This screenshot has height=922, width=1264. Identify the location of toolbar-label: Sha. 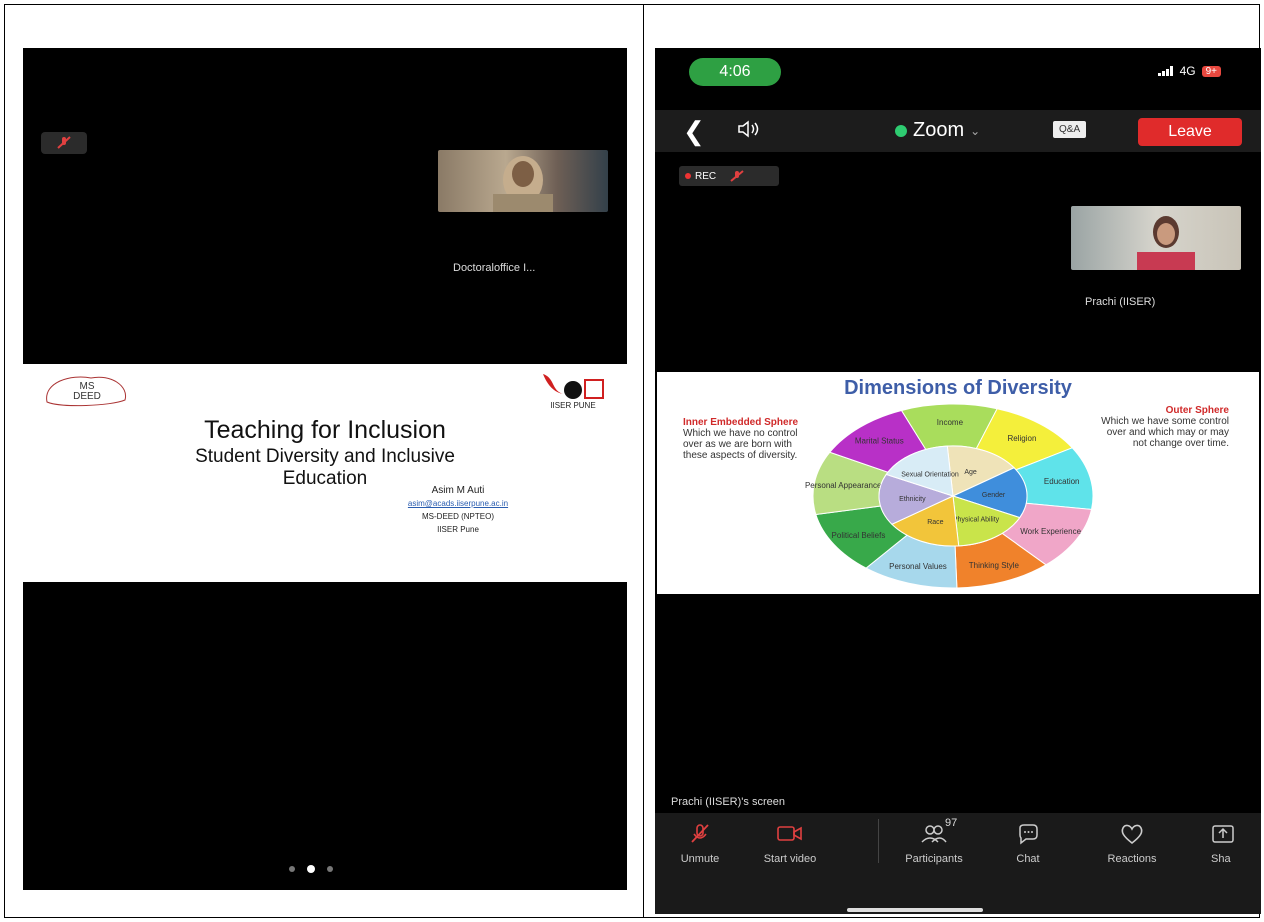
(1221, 859).